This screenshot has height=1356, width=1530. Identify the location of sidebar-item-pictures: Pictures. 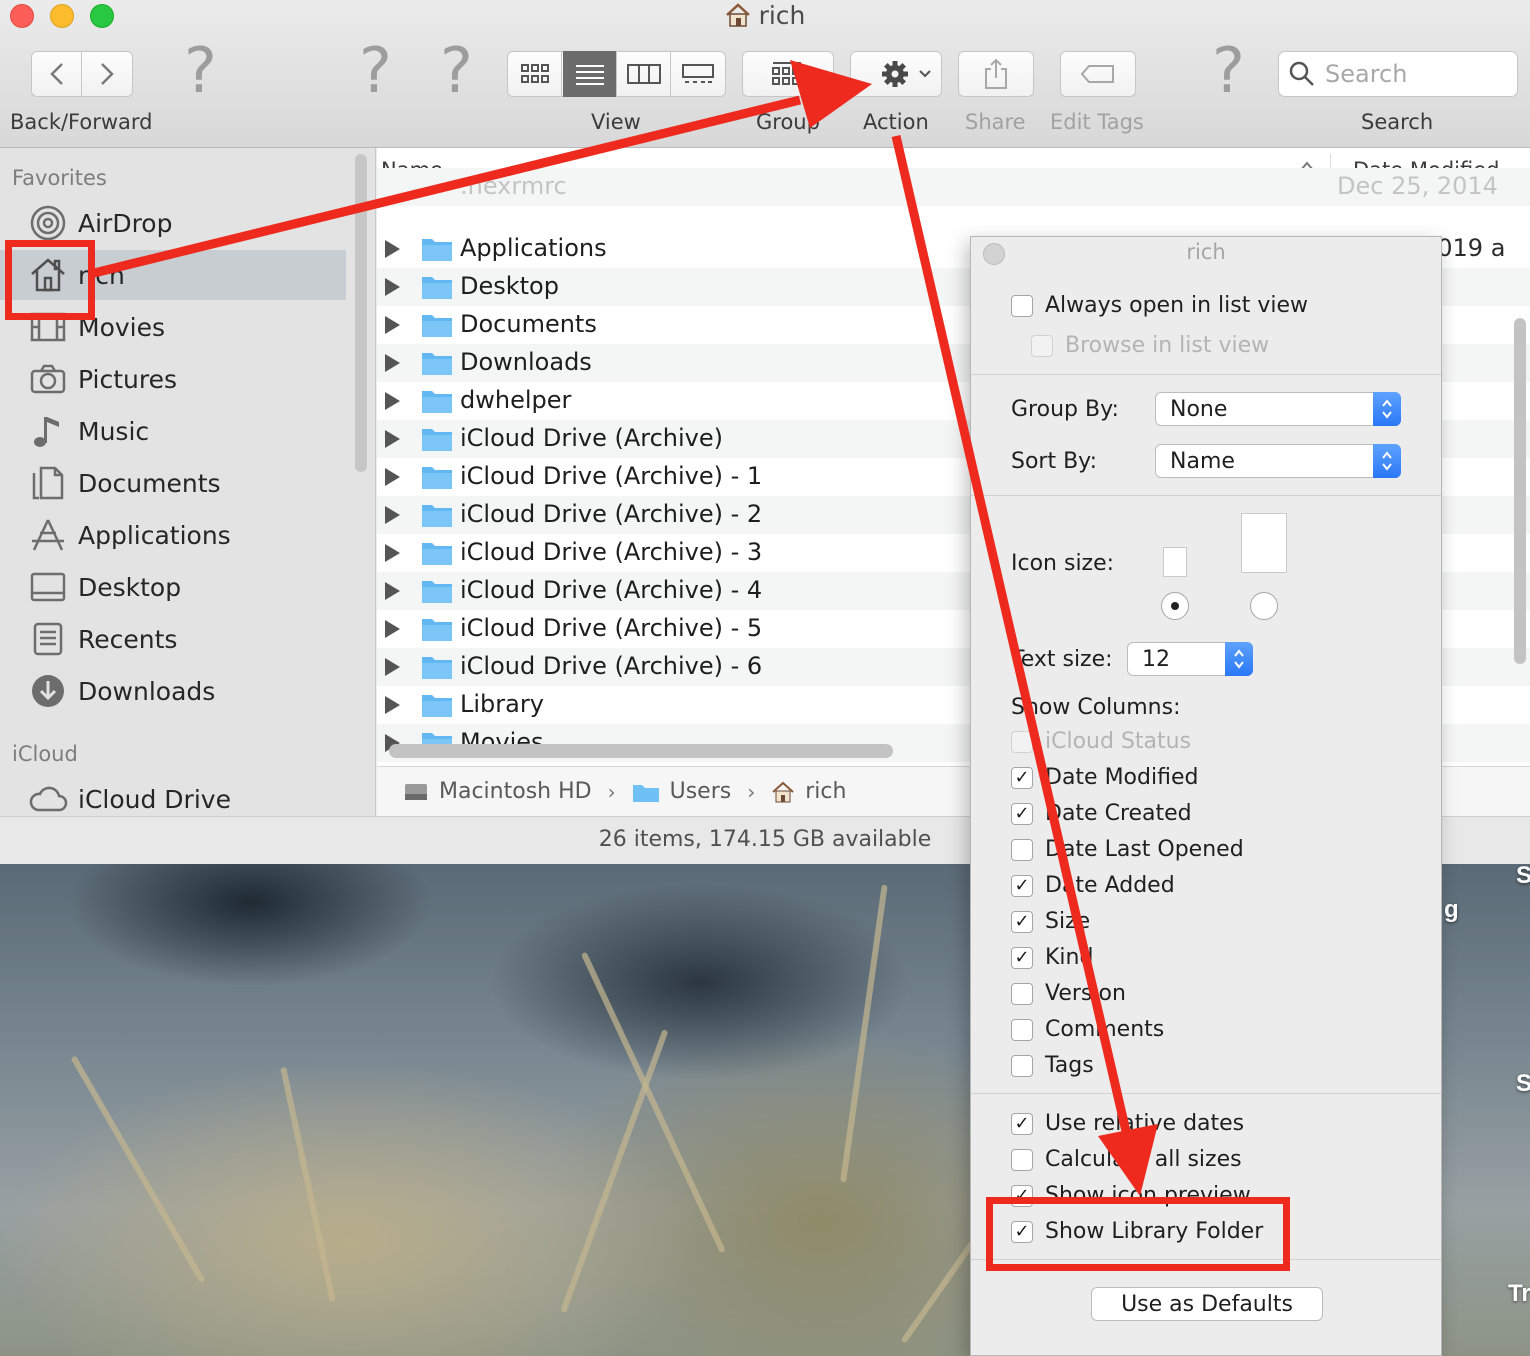
(173, 379).